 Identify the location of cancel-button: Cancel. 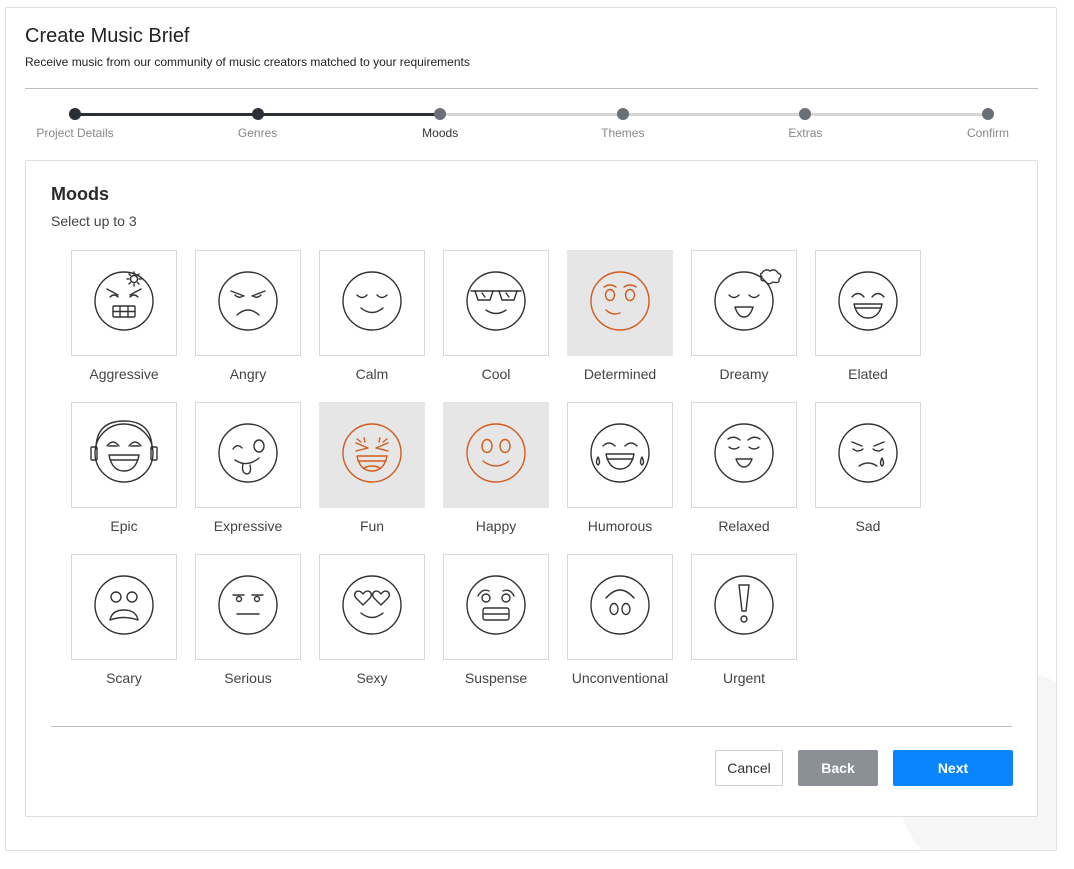
(749, 768).